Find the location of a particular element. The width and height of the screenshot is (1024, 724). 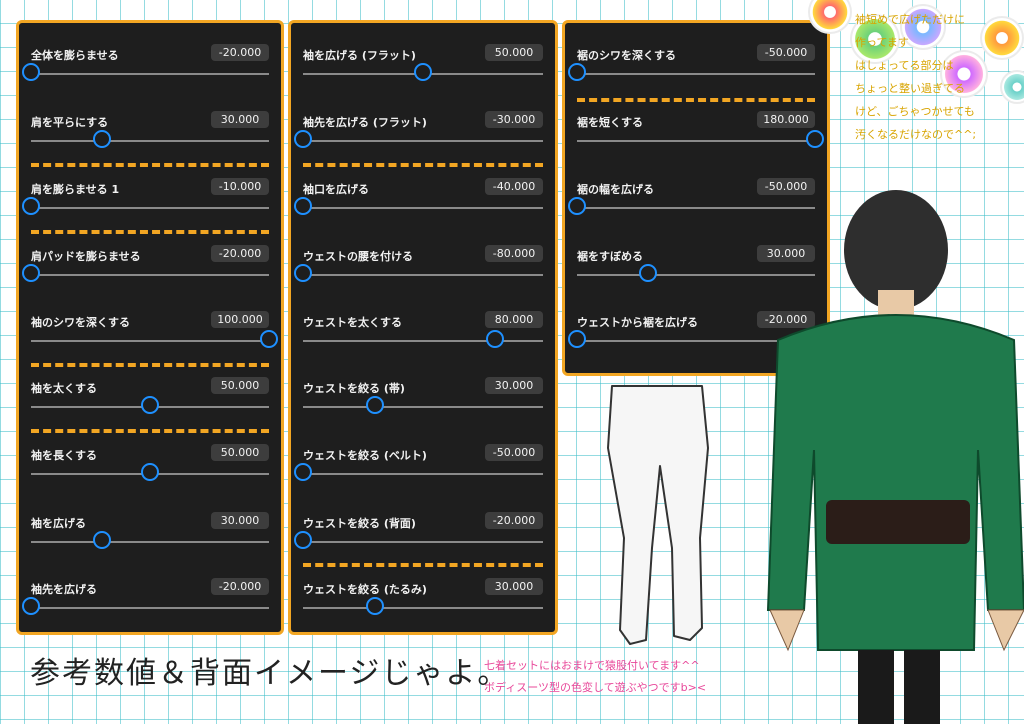

slider-row: 袖を広げる (フラット) 50.000 is located at coordinates (423, 75).